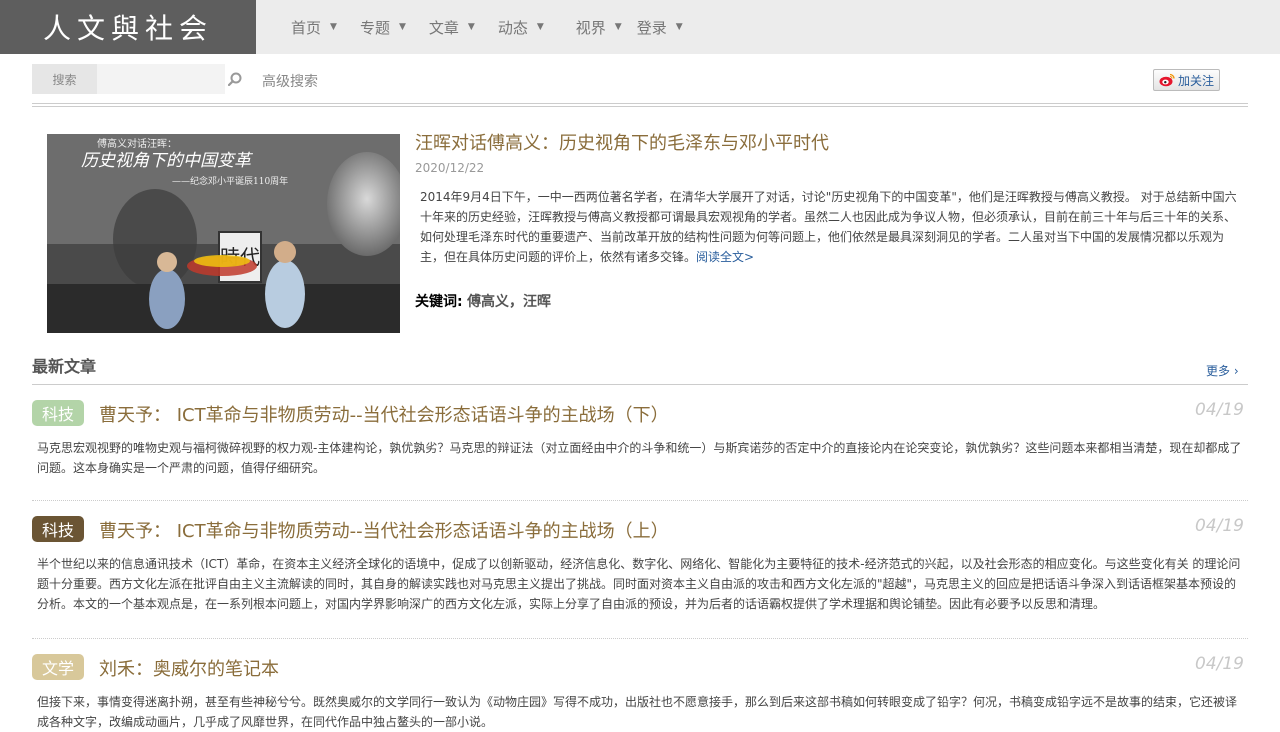  Describe the element at coordinates (161, 79) in the screenshot. I see `search-input` at that location.